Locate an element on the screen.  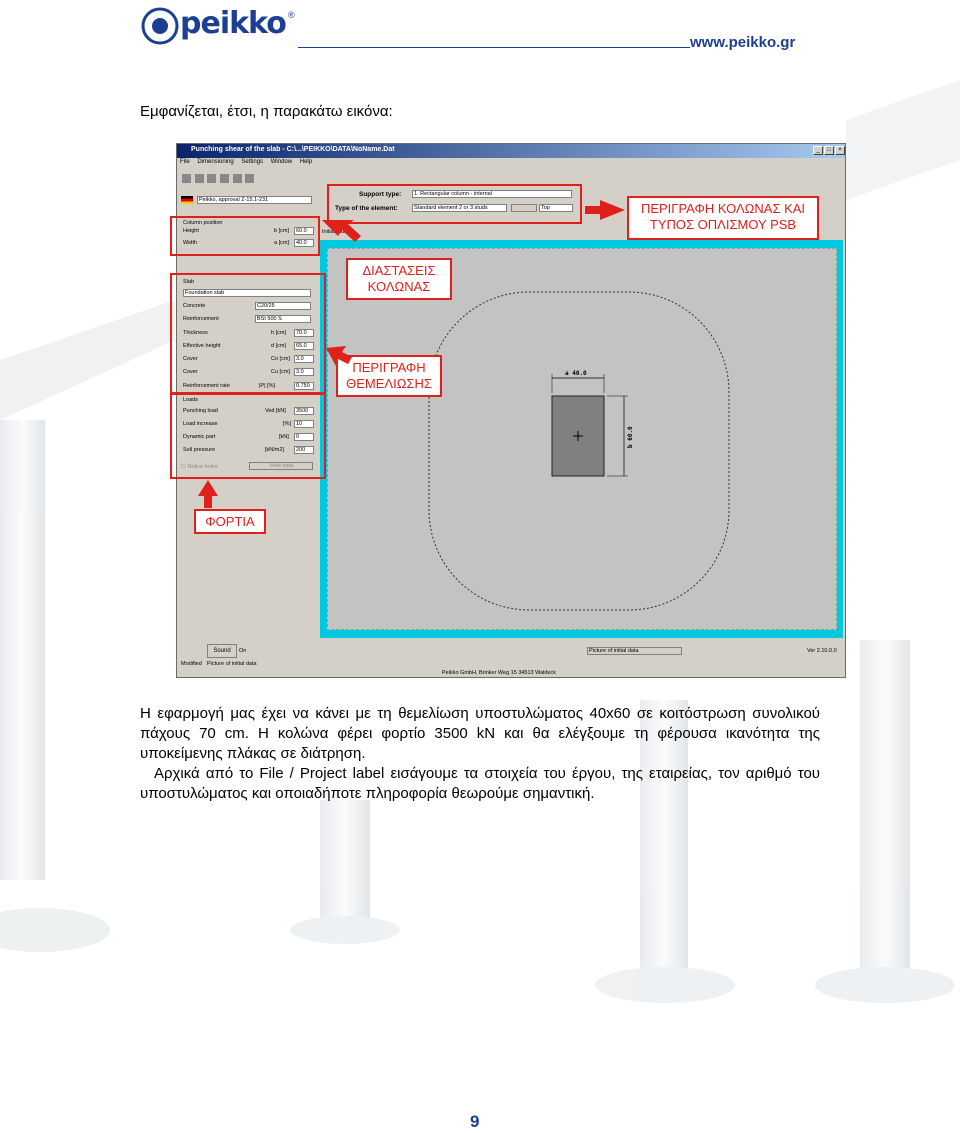
website-link: www.peikko.gr is located at coordinates (742, 42).